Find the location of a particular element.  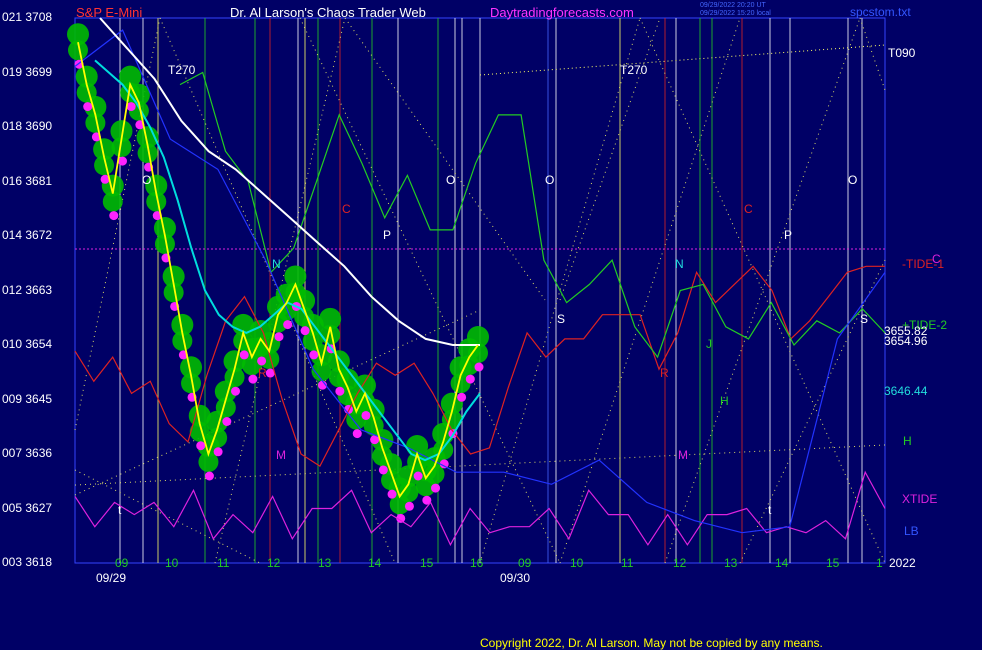

right-series-label: T090 is located at coordinates (902, 53).